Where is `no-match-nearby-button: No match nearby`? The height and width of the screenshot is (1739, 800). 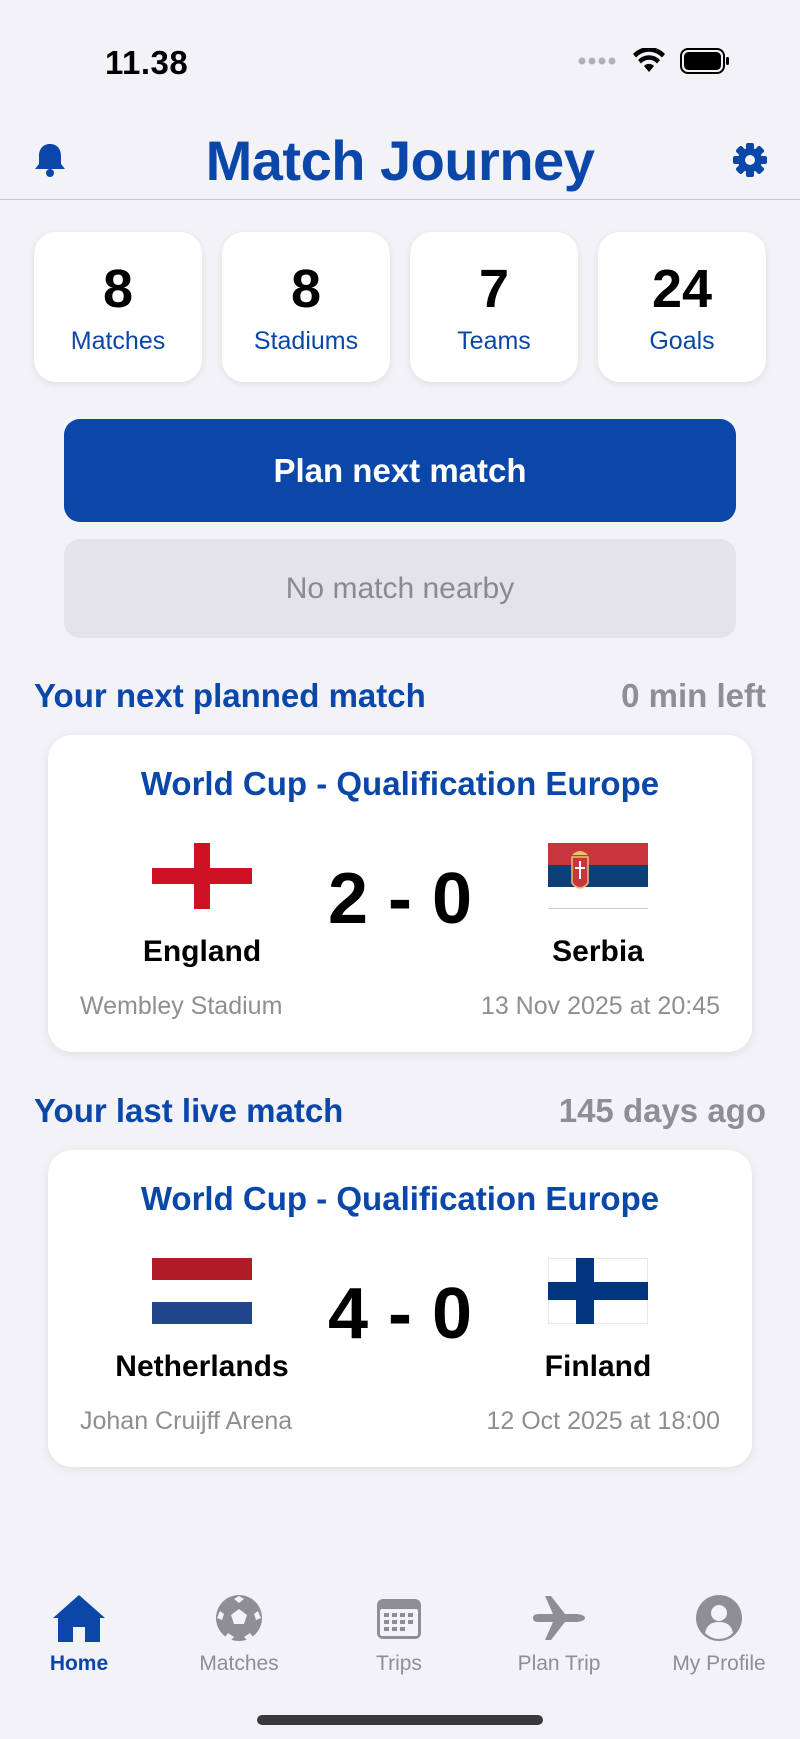
no-match-nearby-button: No match nearby is located at coordinates (400, 588).